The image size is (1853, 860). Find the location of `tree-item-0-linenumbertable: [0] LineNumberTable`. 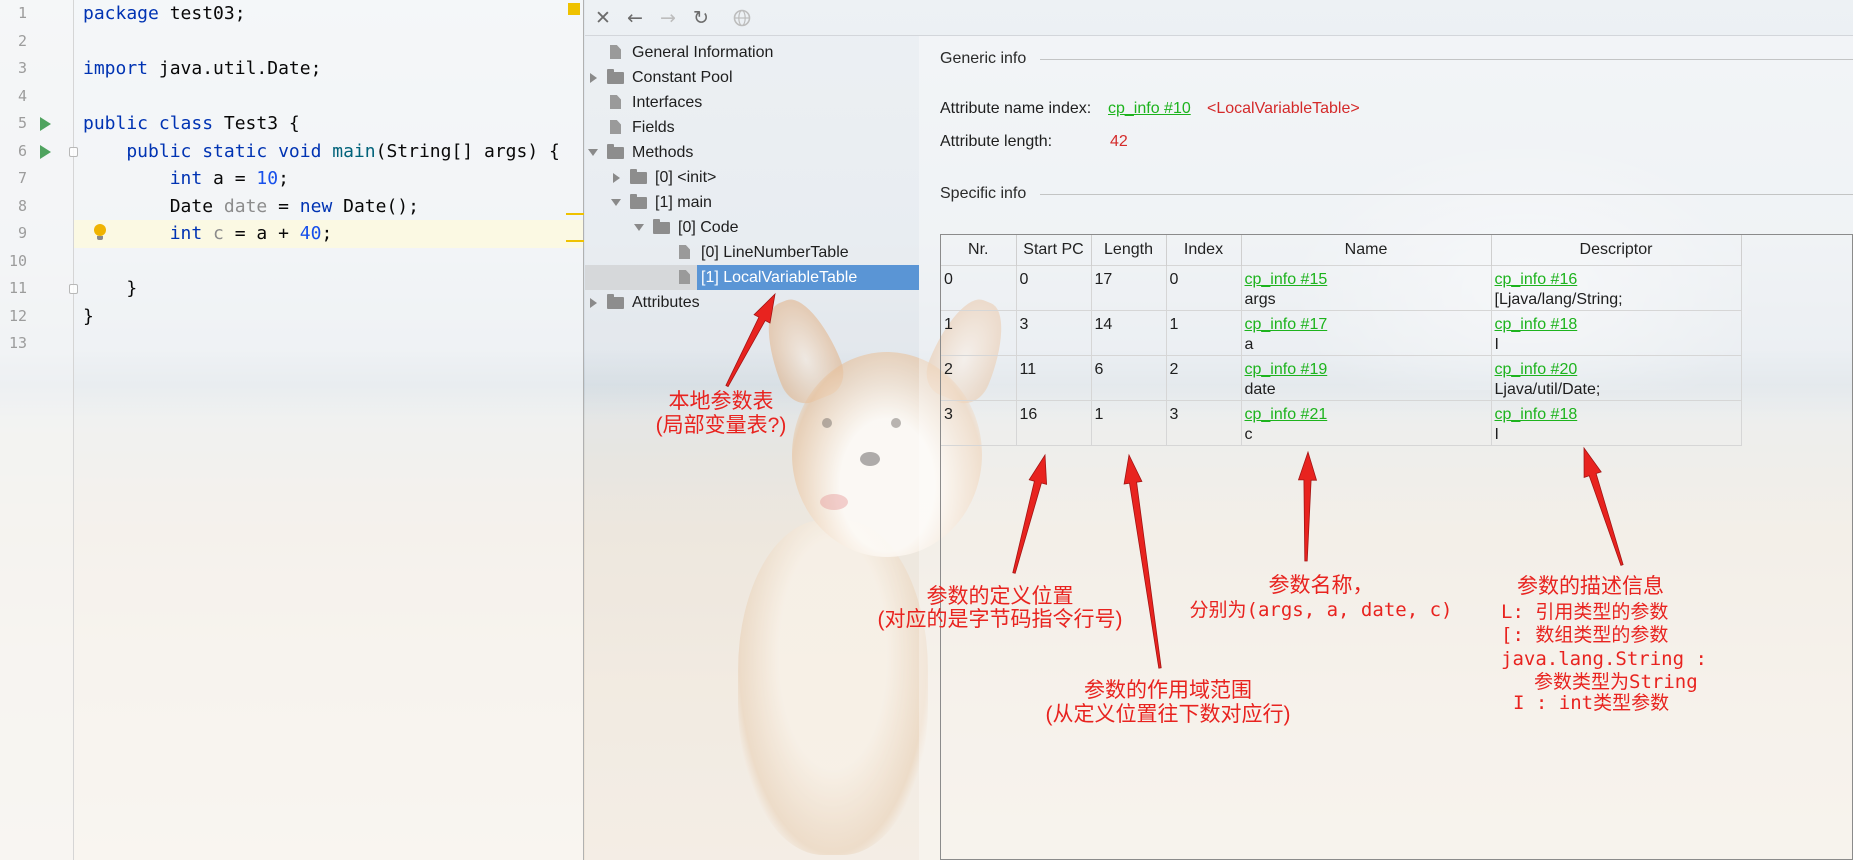

tree-item-0-linenumbertable: [0] LineNumberTable is located at coordinates (752, 252).